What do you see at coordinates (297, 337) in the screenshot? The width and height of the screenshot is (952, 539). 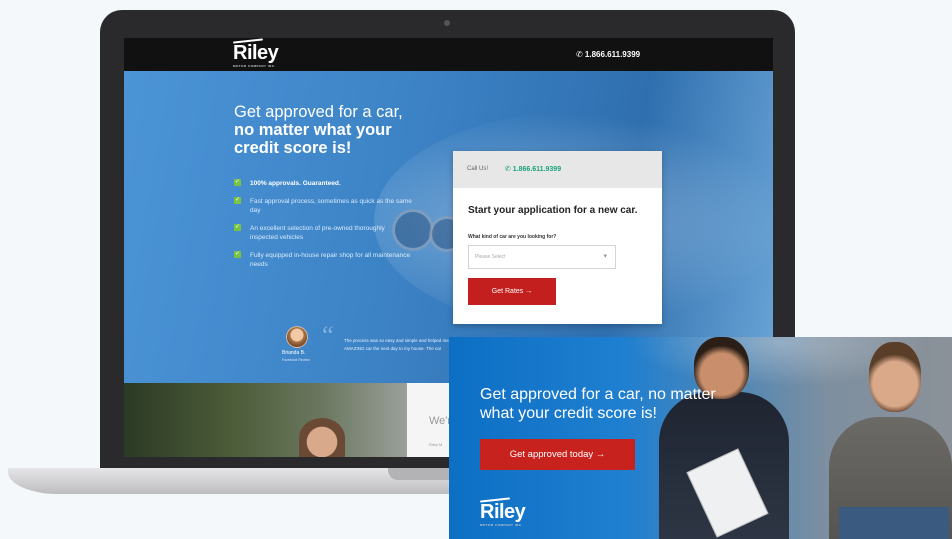 I see `reviewer-avatar` at bounding box center [297, 337].